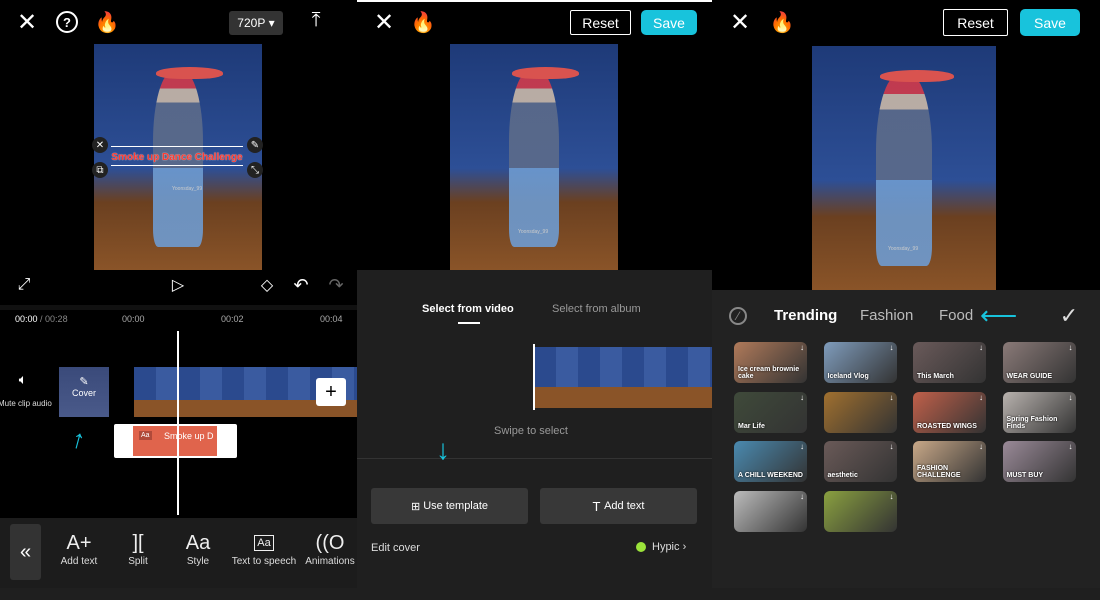 The height and width of the screenshot is (600, 1100). I want to click on template-title: This March, so click(935, 376).